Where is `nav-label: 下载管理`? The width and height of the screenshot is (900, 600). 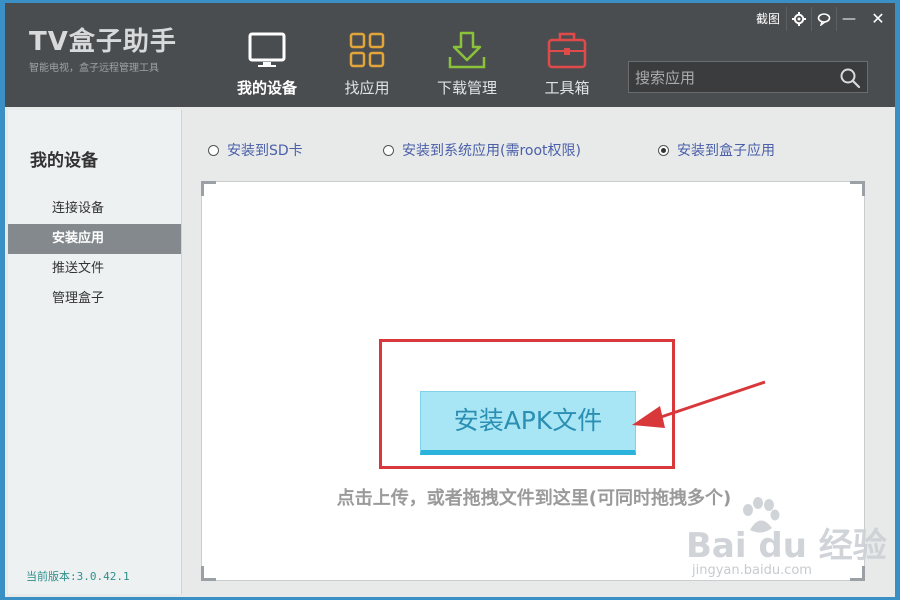
nav-label: 下载管理 is located at coordinates (466, 88).